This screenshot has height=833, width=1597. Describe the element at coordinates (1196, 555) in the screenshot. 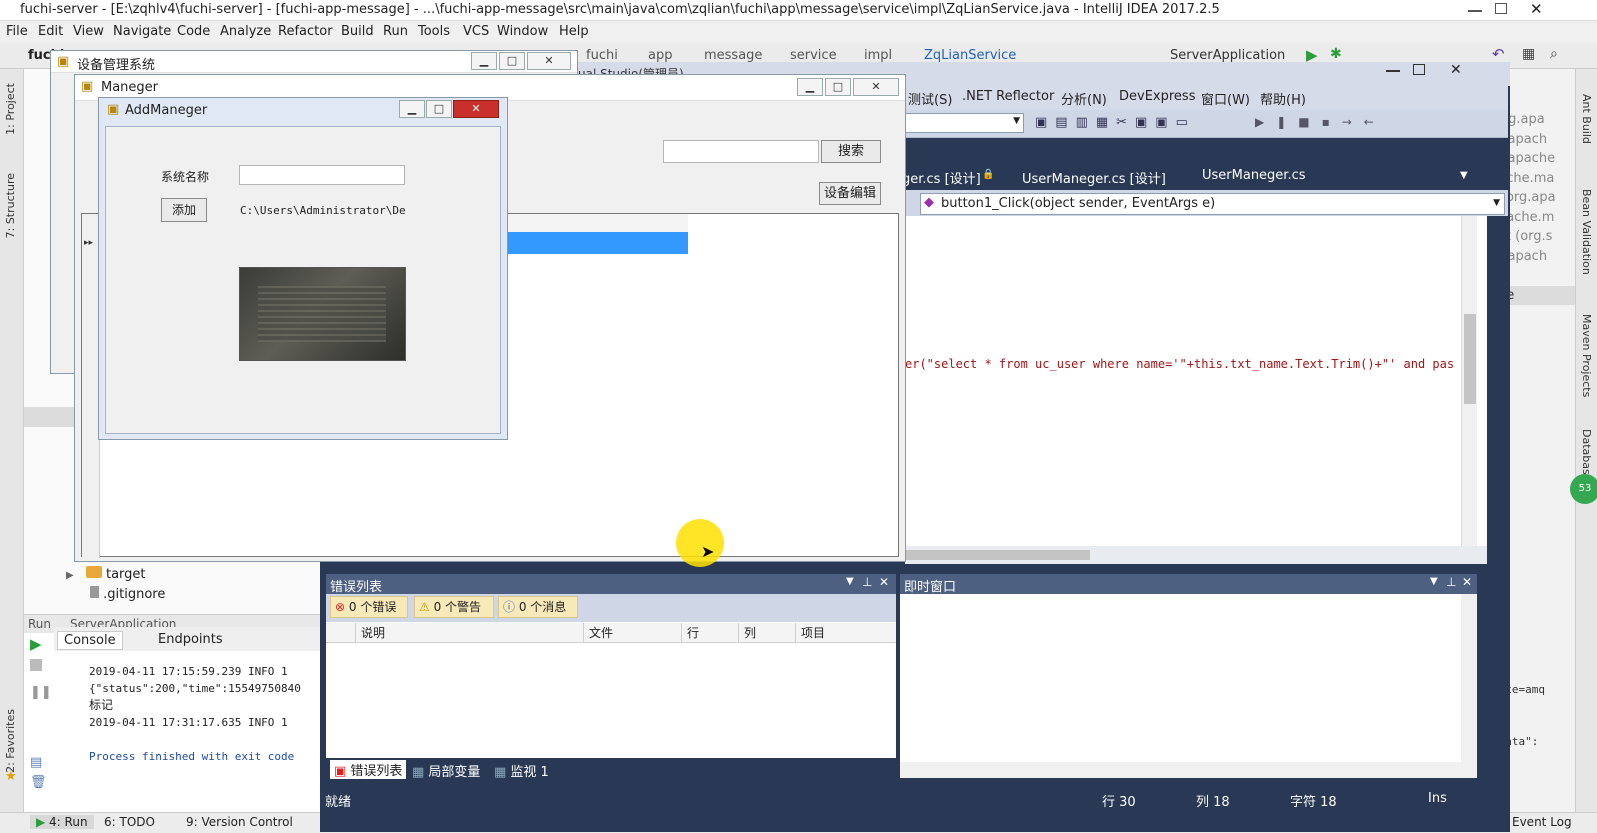

I see `editor-hscroll` at that location.